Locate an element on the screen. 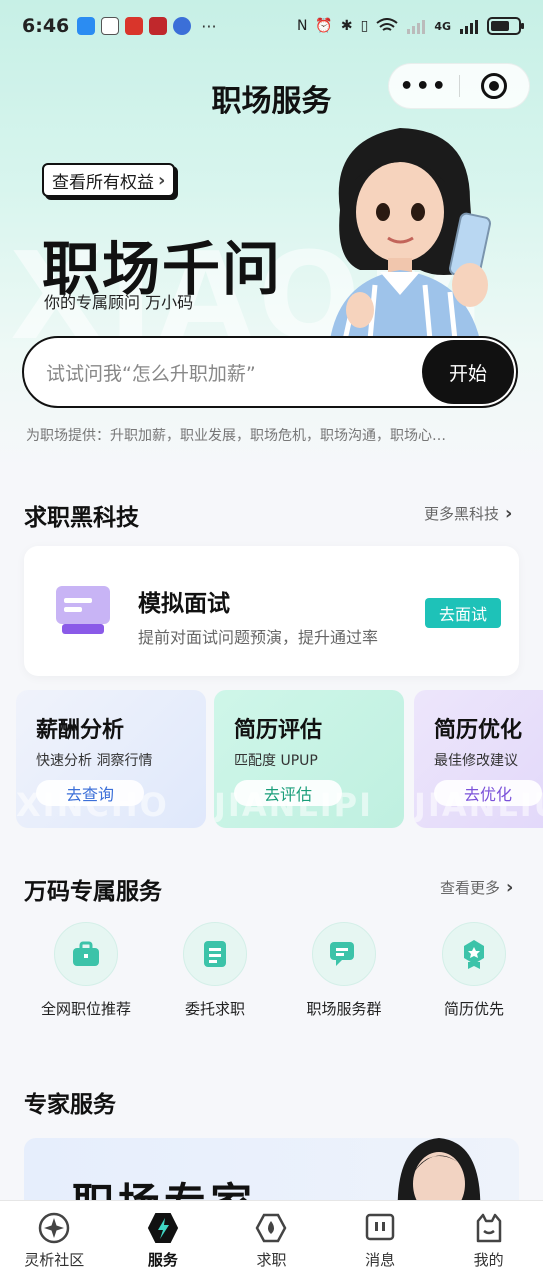 This screenshot has width=543, height=1276. go-query-button: 去查询 is located at coordinates (90, 793).